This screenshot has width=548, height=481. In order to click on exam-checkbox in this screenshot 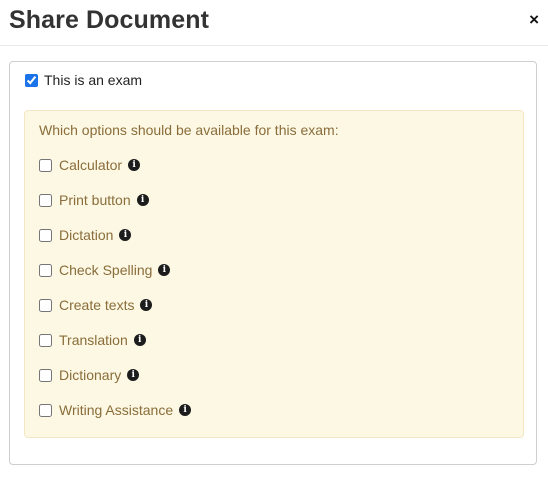, I will do `click(31, 80)`.